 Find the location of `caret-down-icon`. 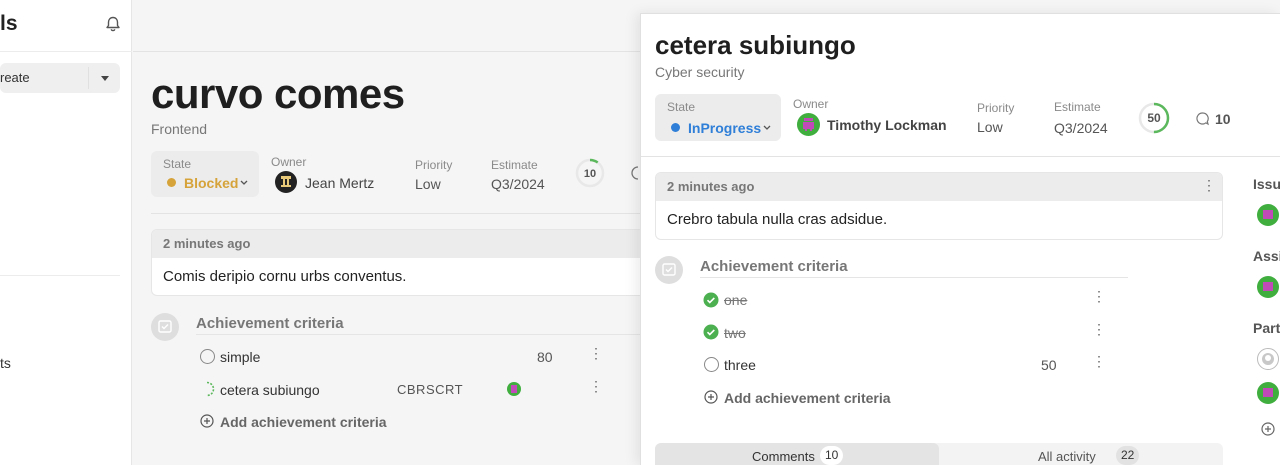

caret-down-icon is located at coordinates (105, 78).